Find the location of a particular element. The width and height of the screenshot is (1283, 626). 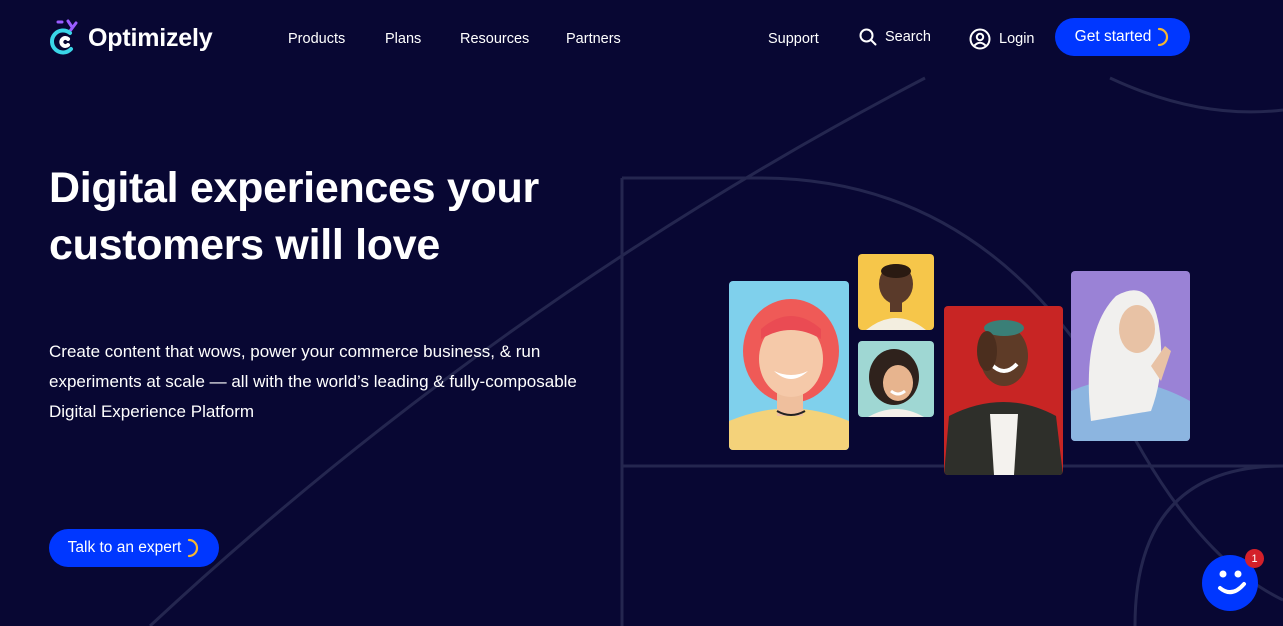

talk-to-expert-button: Talk to an expert is located at coordinates (134, 548).